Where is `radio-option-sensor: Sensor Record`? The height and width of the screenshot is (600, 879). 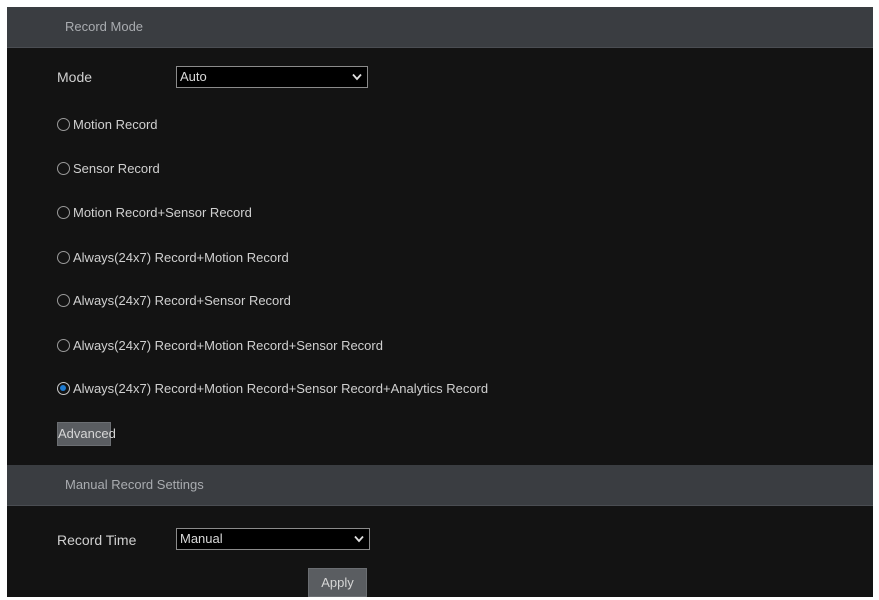 radio-option-sensor: Sensor Record is located at coordinates (108, 168).